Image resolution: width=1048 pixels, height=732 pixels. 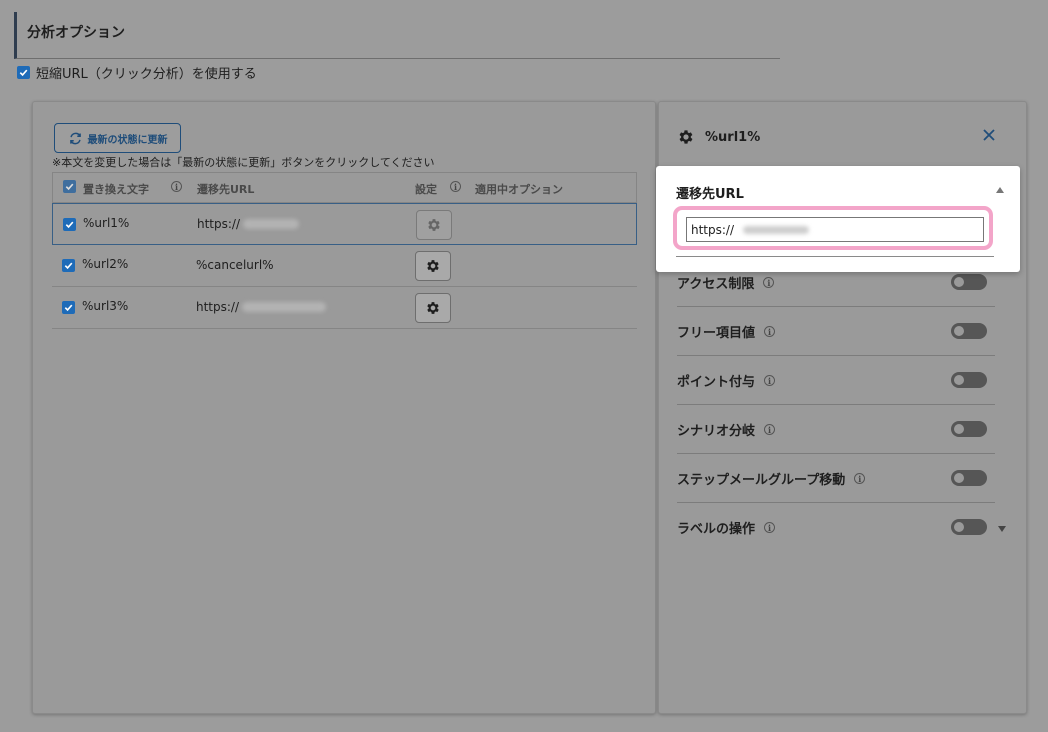 What do you see at coordinates (344, 224) in the screenshot?
I see `table-row: %url1% https://` at bounding box center [344, 224].